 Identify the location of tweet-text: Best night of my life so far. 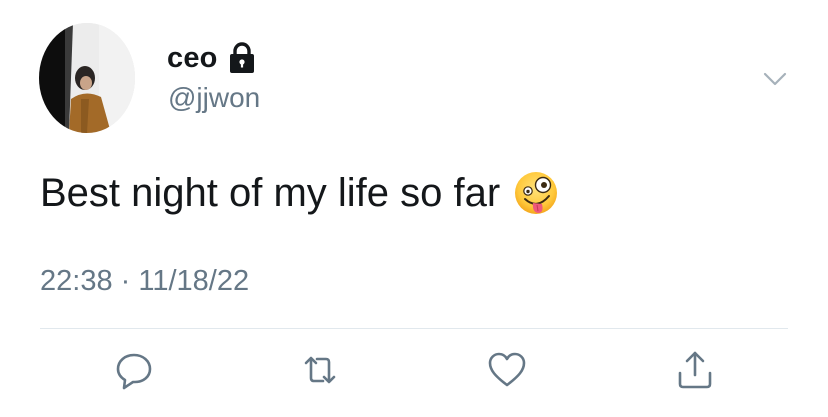
(299, 193).